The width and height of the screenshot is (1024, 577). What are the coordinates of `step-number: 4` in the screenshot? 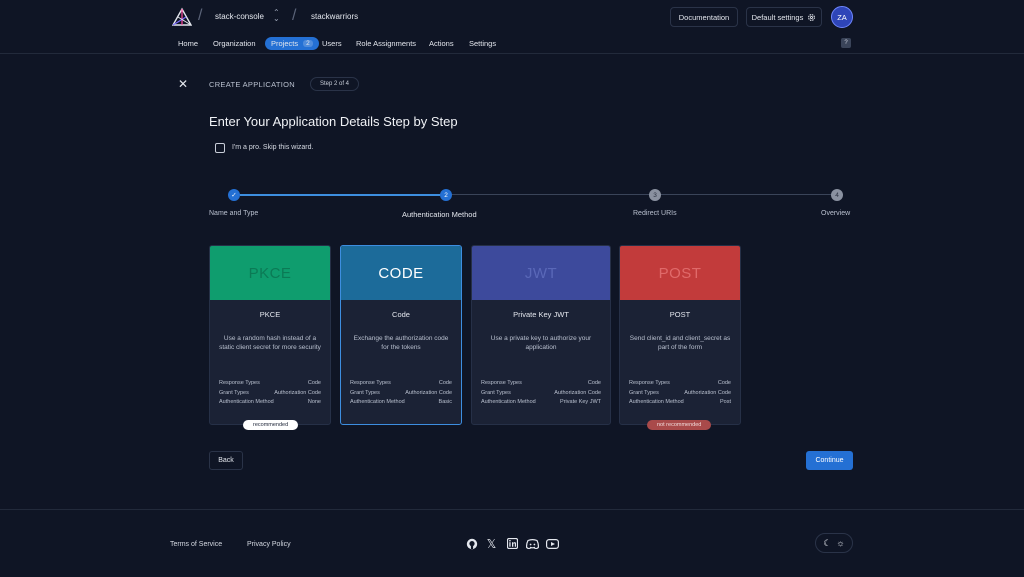 It's located at (837, 195).